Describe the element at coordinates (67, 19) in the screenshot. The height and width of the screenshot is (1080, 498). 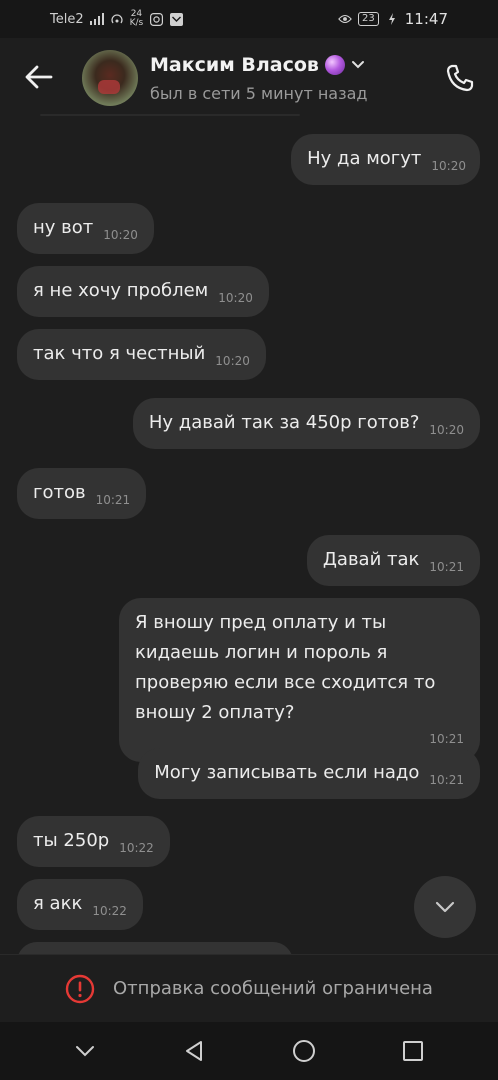
I see `carrier-label: Tele2` at that location.